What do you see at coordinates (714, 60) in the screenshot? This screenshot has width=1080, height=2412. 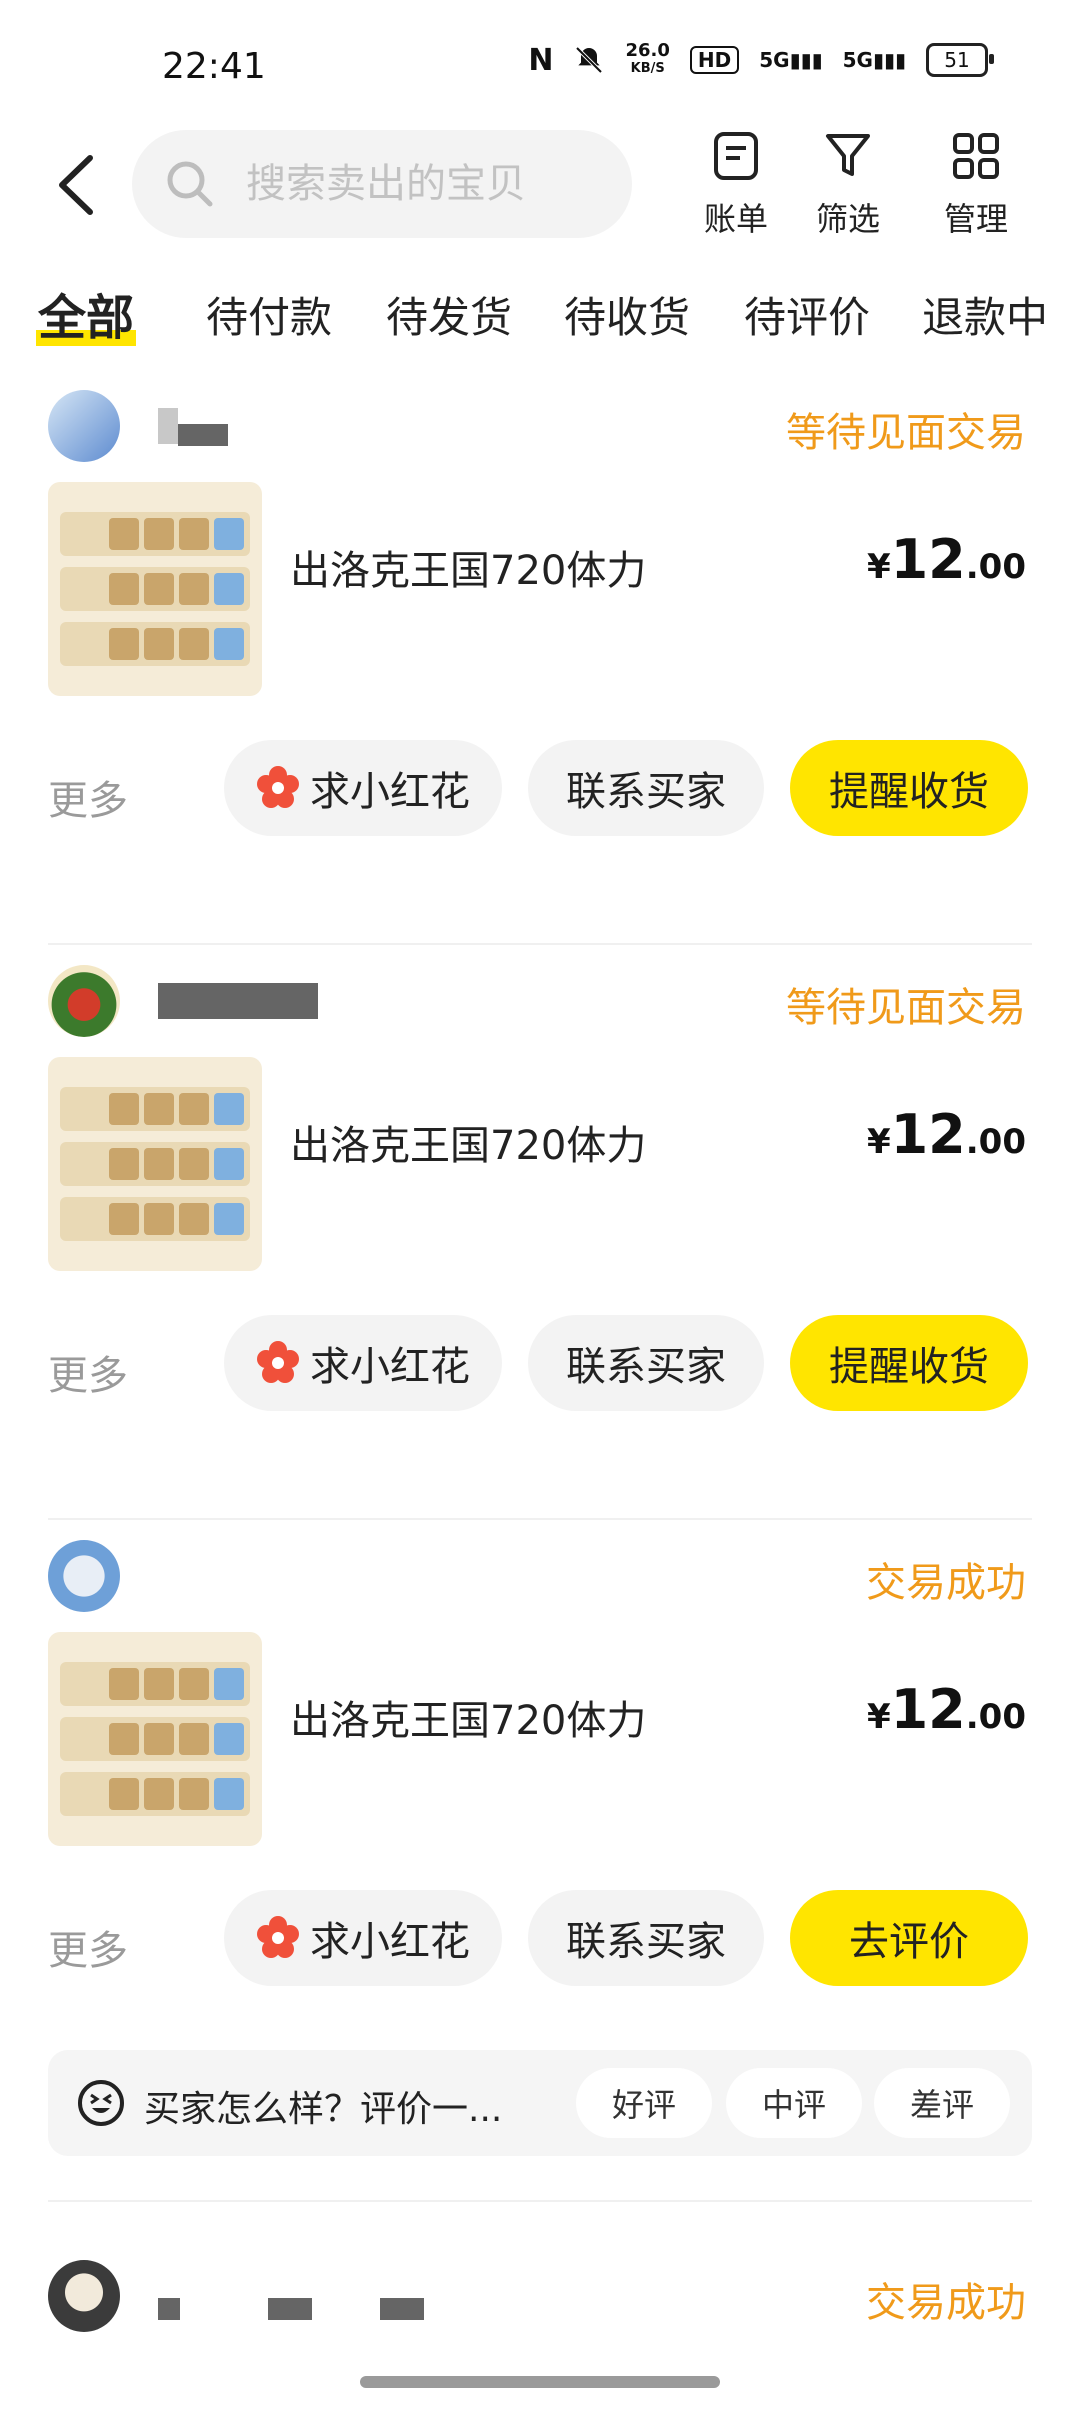 I see `hd-badge: HD` at bounding box center [714, 60].